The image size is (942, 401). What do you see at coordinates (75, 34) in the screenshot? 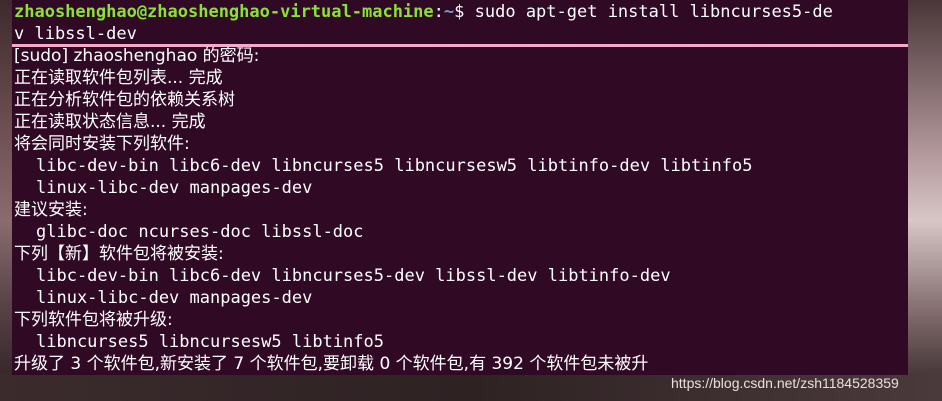
I see `command-continuation: v libssl-dev` at bounding box center [75, 34].